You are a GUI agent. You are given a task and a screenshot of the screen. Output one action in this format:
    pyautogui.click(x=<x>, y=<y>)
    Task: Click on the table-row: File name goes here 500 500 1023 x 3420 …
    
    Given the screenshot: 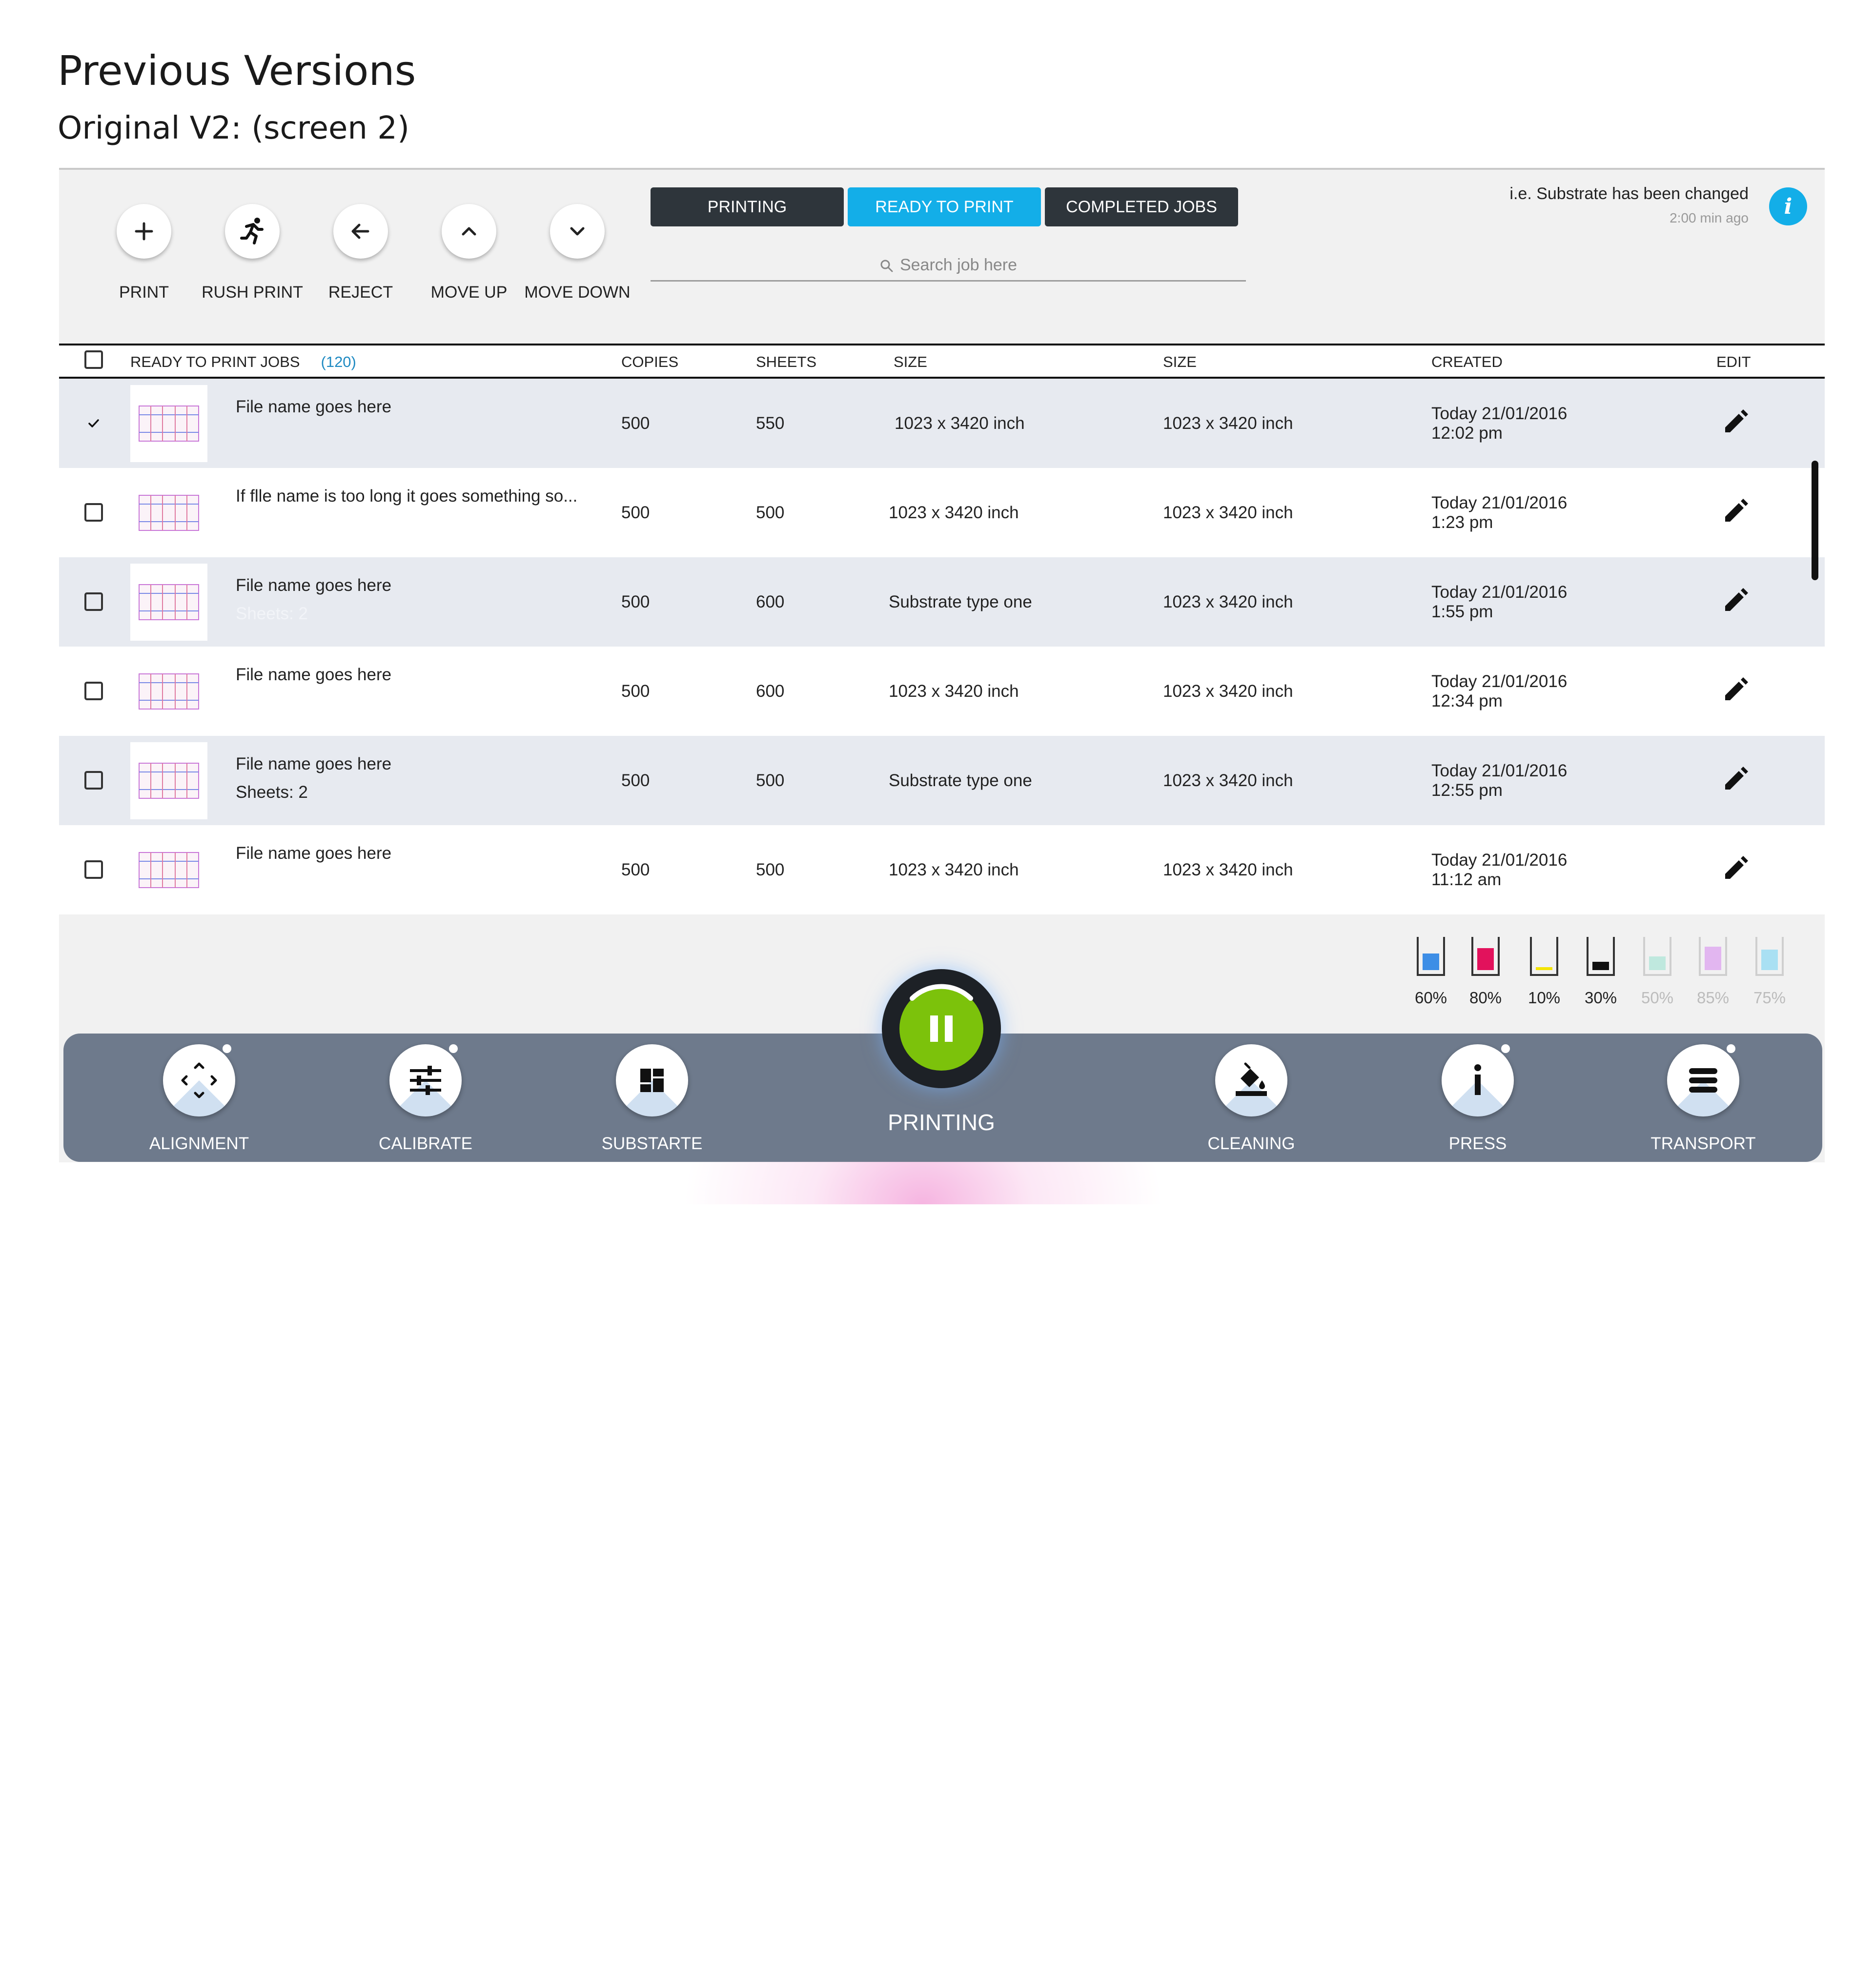 What is the action you would take?
    pyautogui.click(x=942, y=869)
    